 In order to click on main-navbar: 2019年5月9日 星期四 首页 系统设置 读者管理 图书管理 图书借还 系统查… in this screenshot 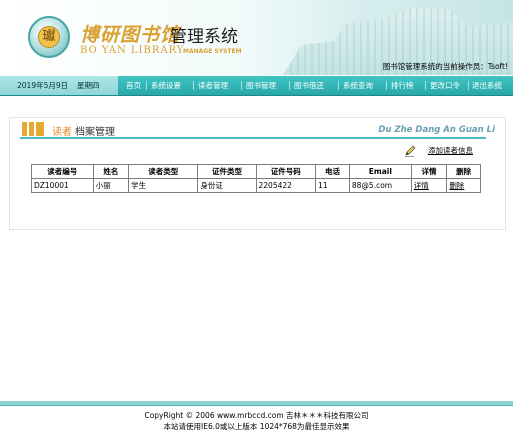, I will do `click(256, 86)`.